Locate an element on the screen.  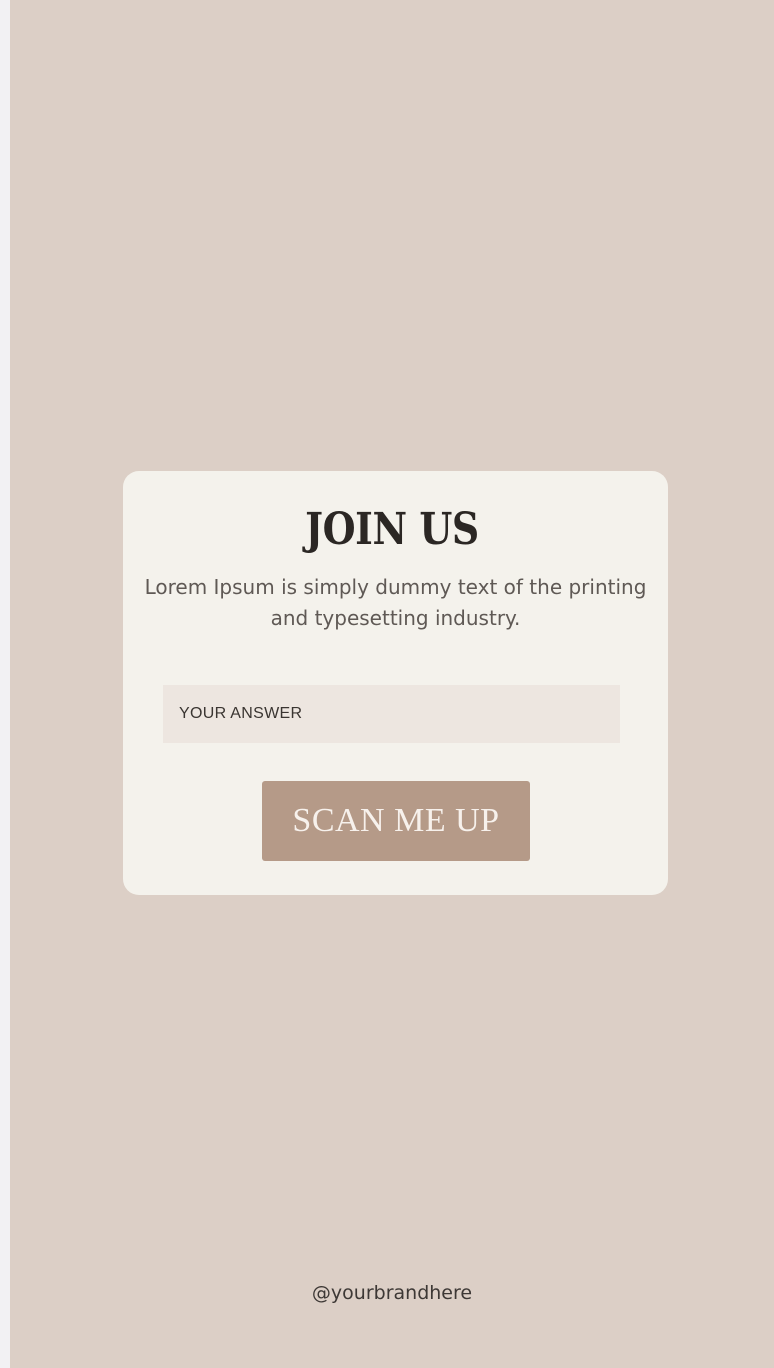
scan-me-up-button: SCAN ME UP is located at coordinates (396, 821).